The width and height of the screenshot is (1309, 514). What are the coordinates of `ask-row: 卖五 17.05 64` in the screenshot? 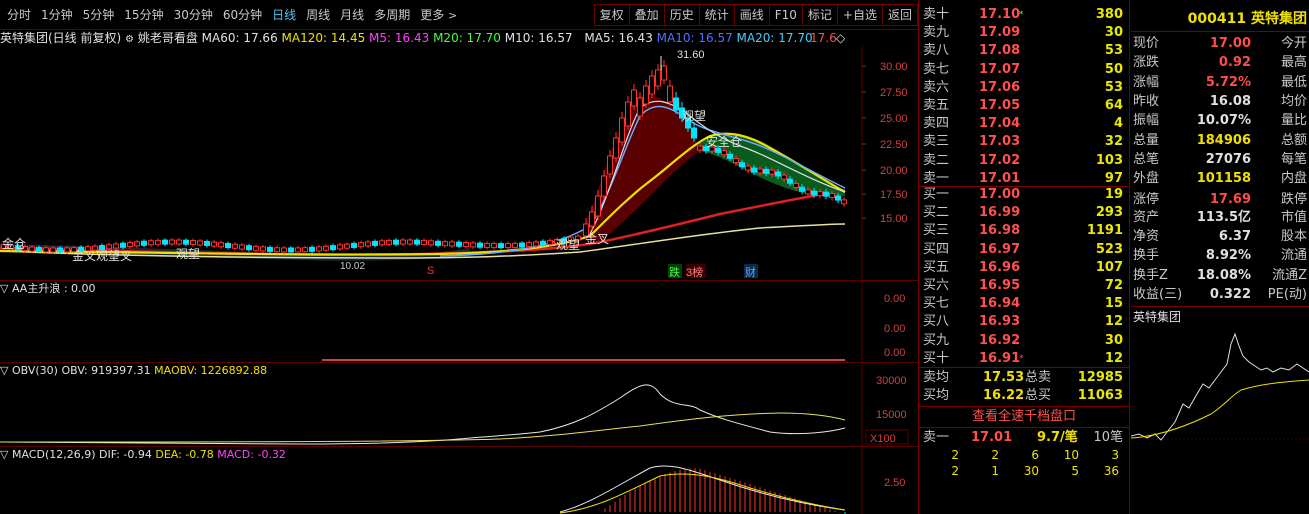 It's located at (1024, 106).